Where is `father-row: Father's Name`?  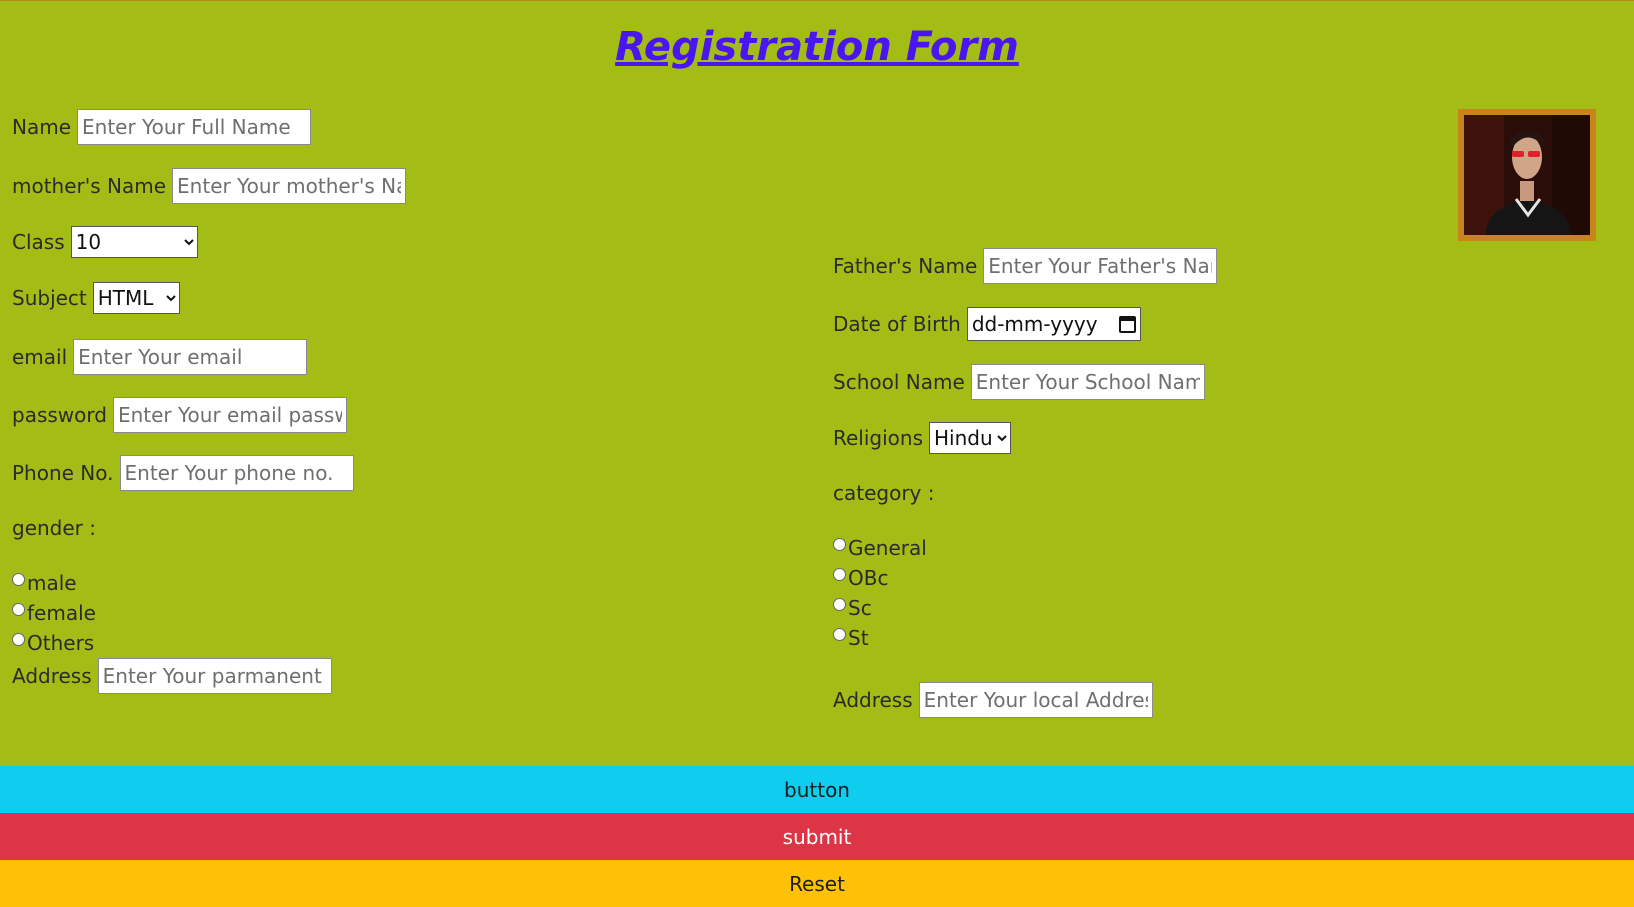 father-row: Father's Name is located at coordinates (1025, 266).